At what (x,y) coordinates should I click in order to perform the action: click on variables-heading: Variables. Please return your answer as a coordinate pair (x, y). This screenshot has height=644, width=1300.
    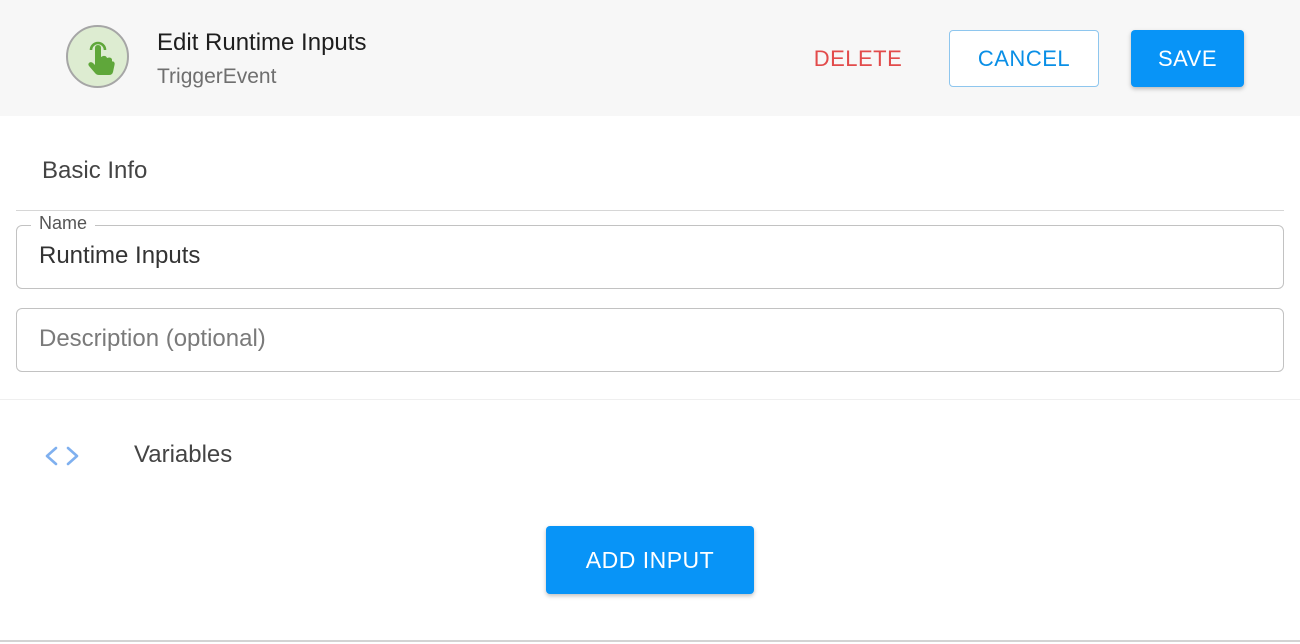
    Looking at the image, I should click on (183, 454).